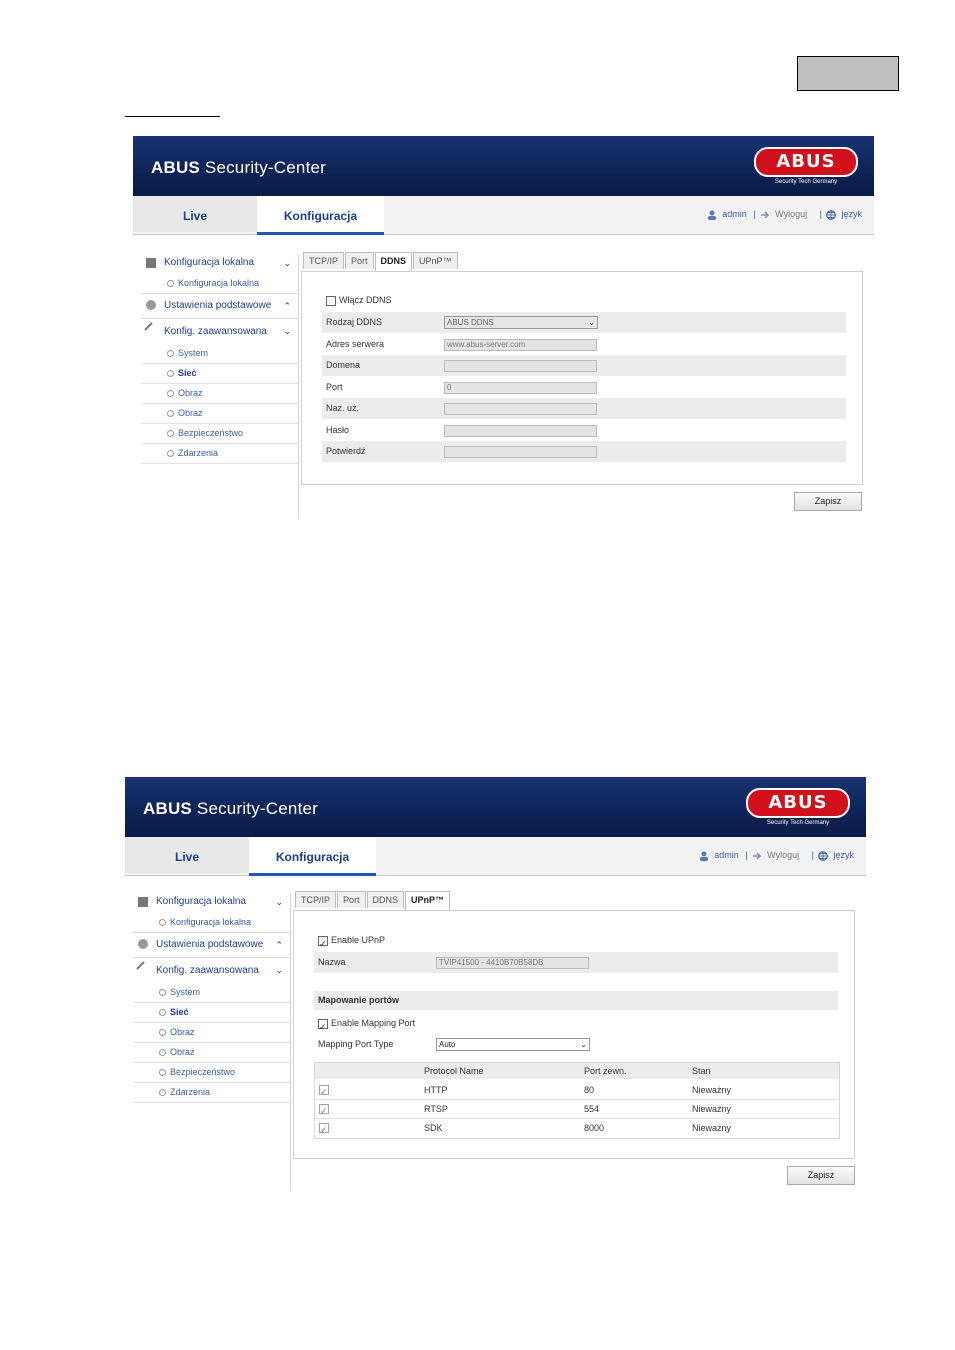  What do you see at coordinates (151, 263) in the screenshot?
I see `monitor-icon` at bounding box center [151, 263].